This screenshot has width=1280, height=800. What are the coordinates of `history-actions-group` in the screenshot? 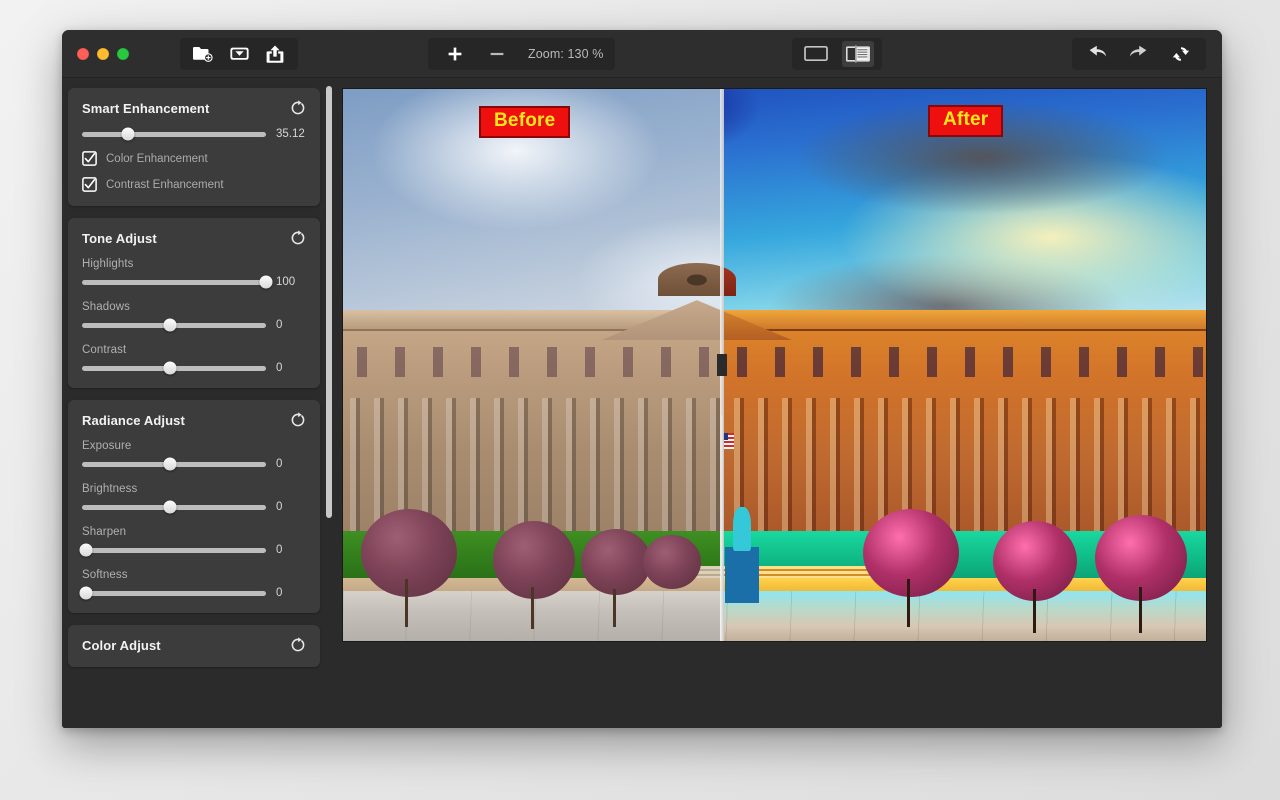 It's located at (1139, 53).